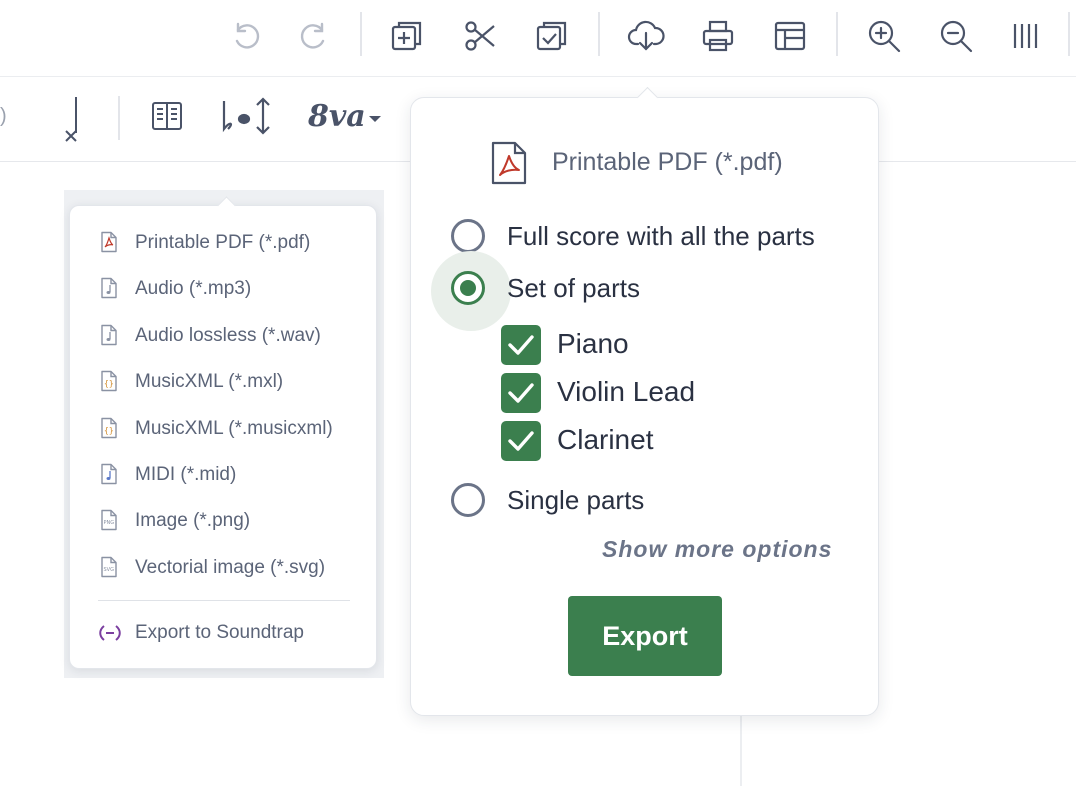  I want to click on option-single-parts-label: Single parts, so click(575, 500).